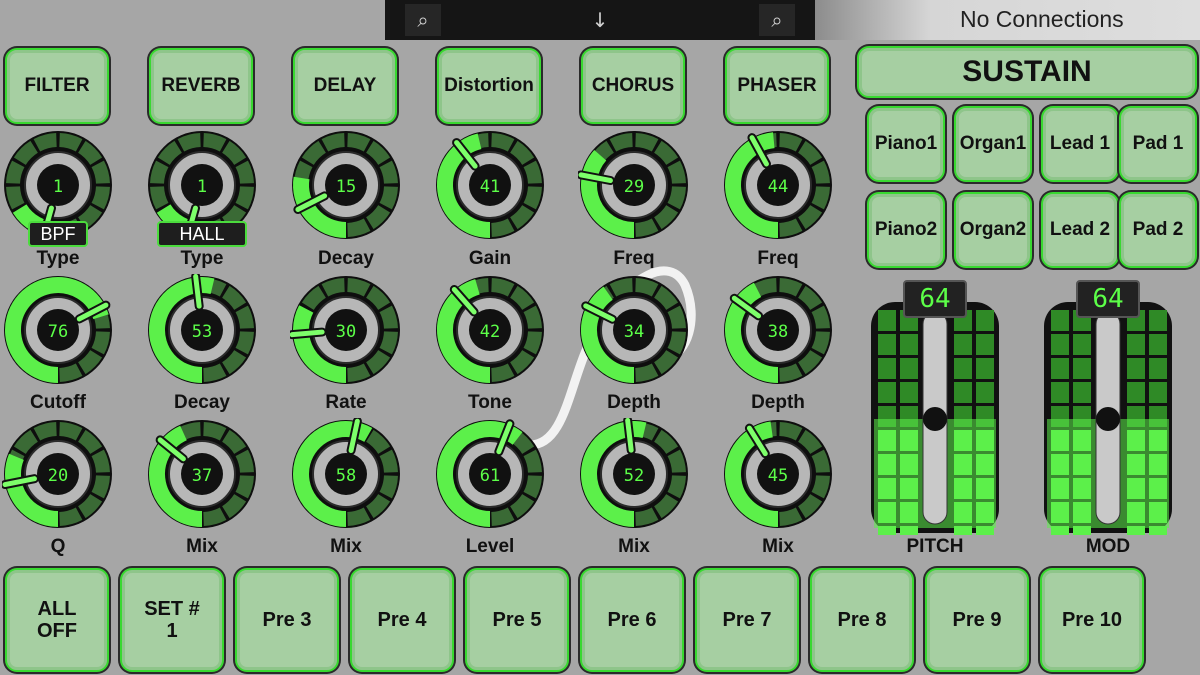  Describe the element at coordinates (346, 402) in the screenshot. I see `knob-label: Rate` at that location.